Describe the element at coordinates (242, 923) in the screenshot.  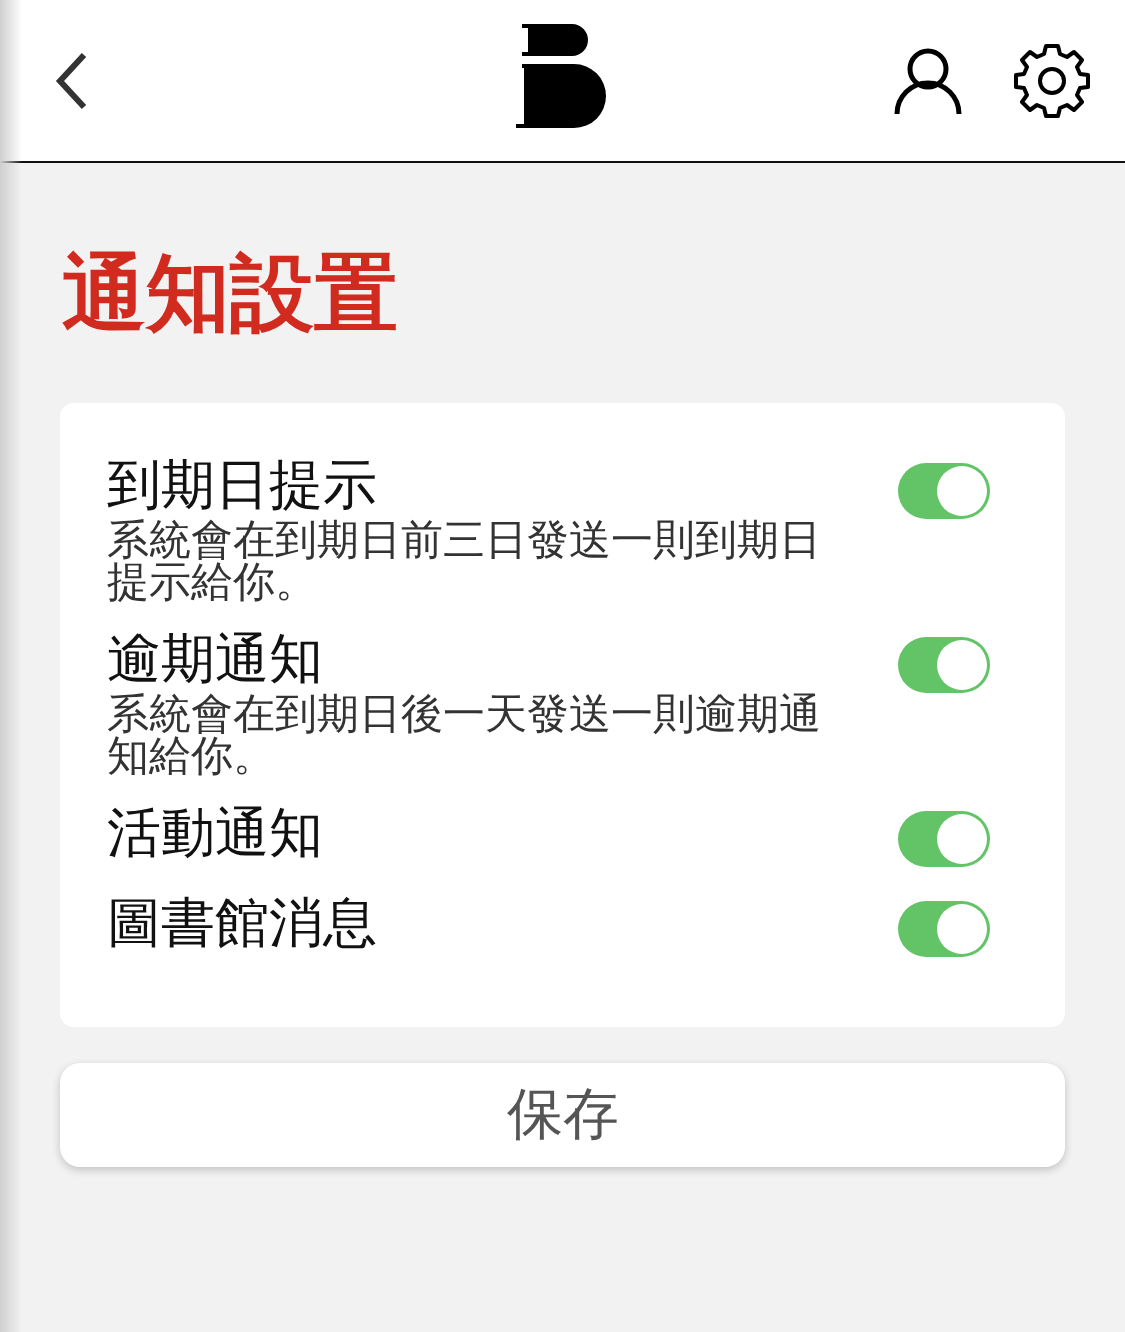
I see `setting-label: 圖書館消息` at that location.